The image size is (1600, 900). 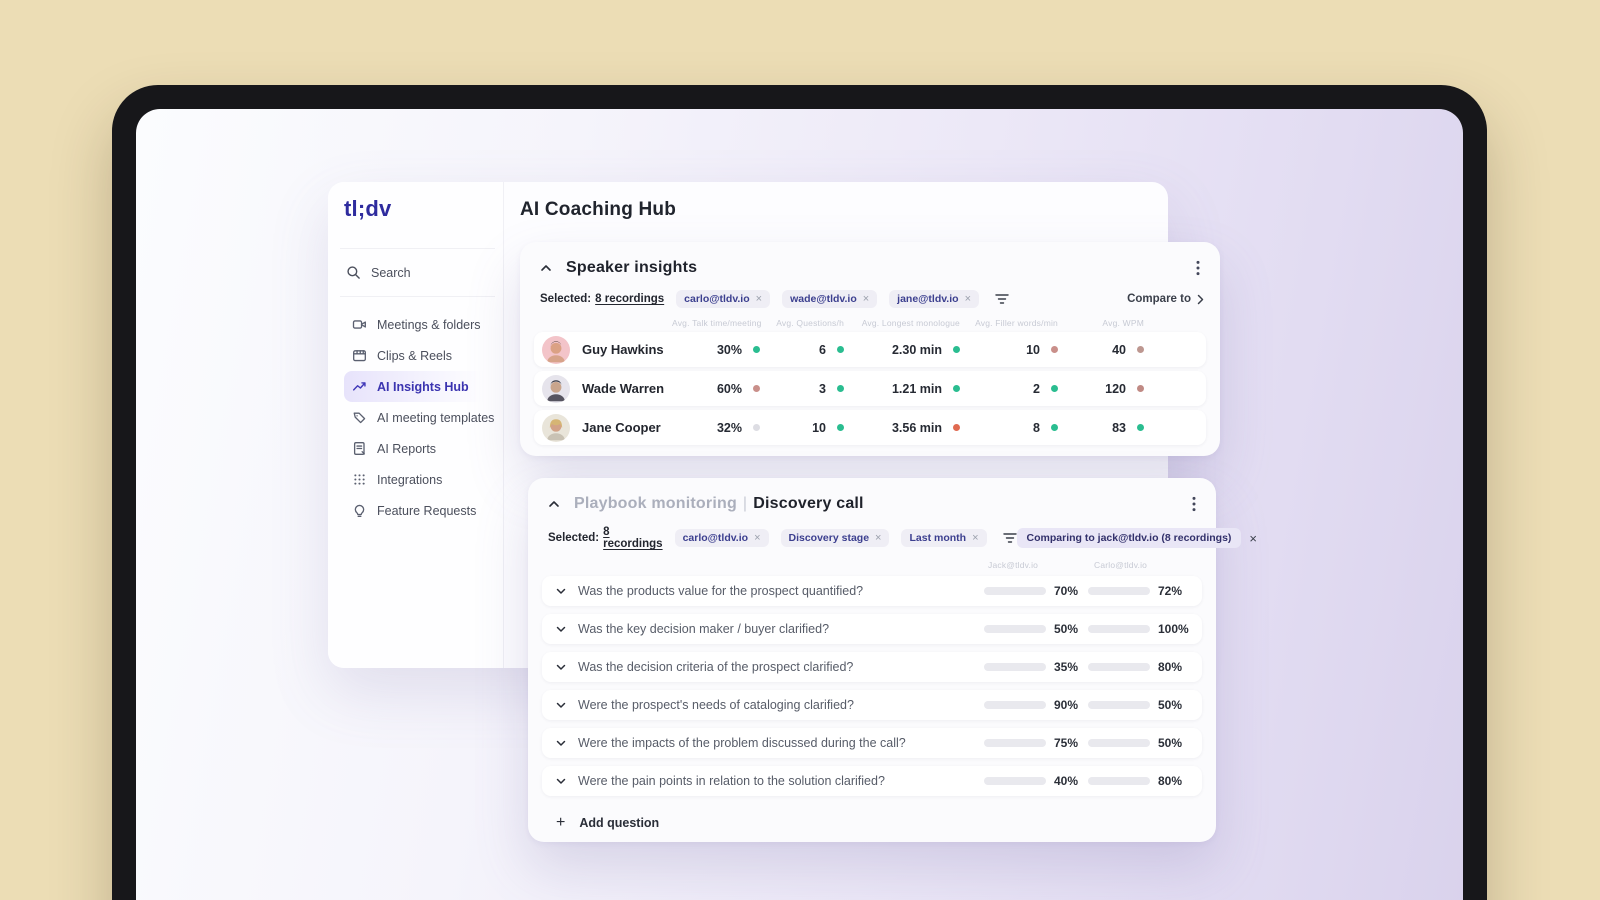 I want to click on score-bar-jack: 75%, so click(x=1036, y=743).